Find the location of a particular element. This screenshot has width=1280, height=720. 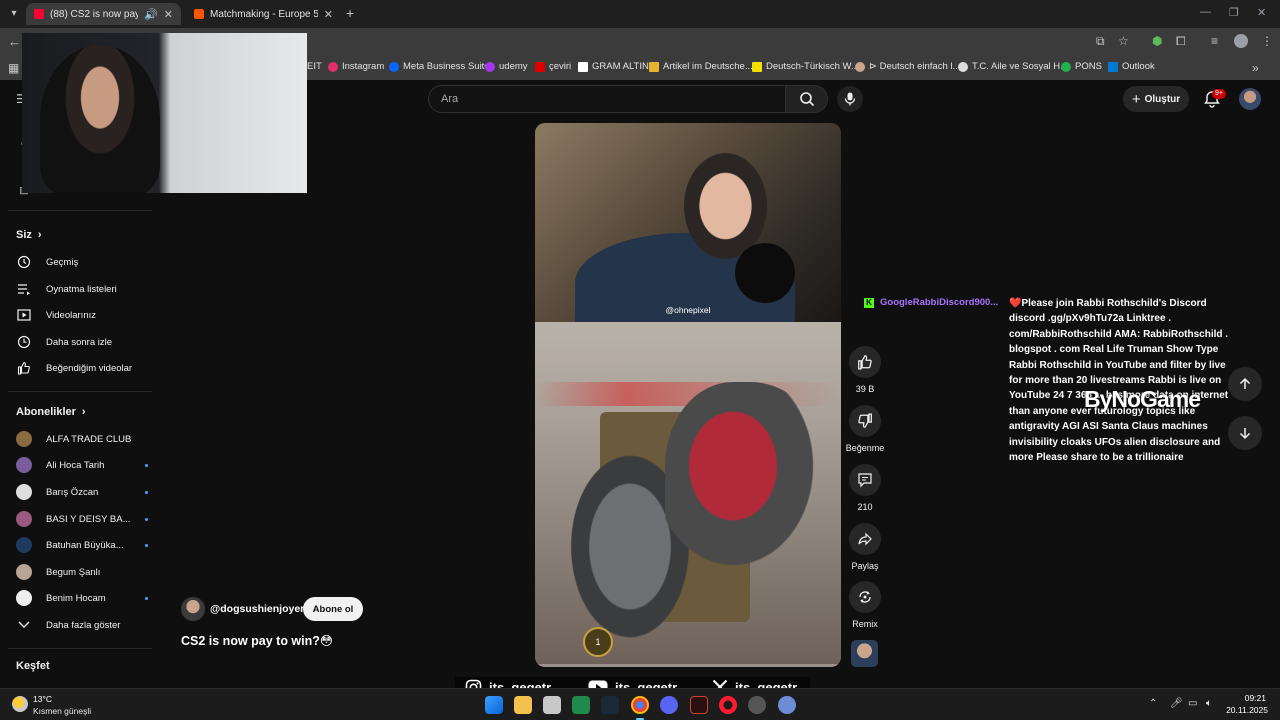

sidebar-sub-baris-ozcan: Barış Özcan is located at coordinates (82, 492).